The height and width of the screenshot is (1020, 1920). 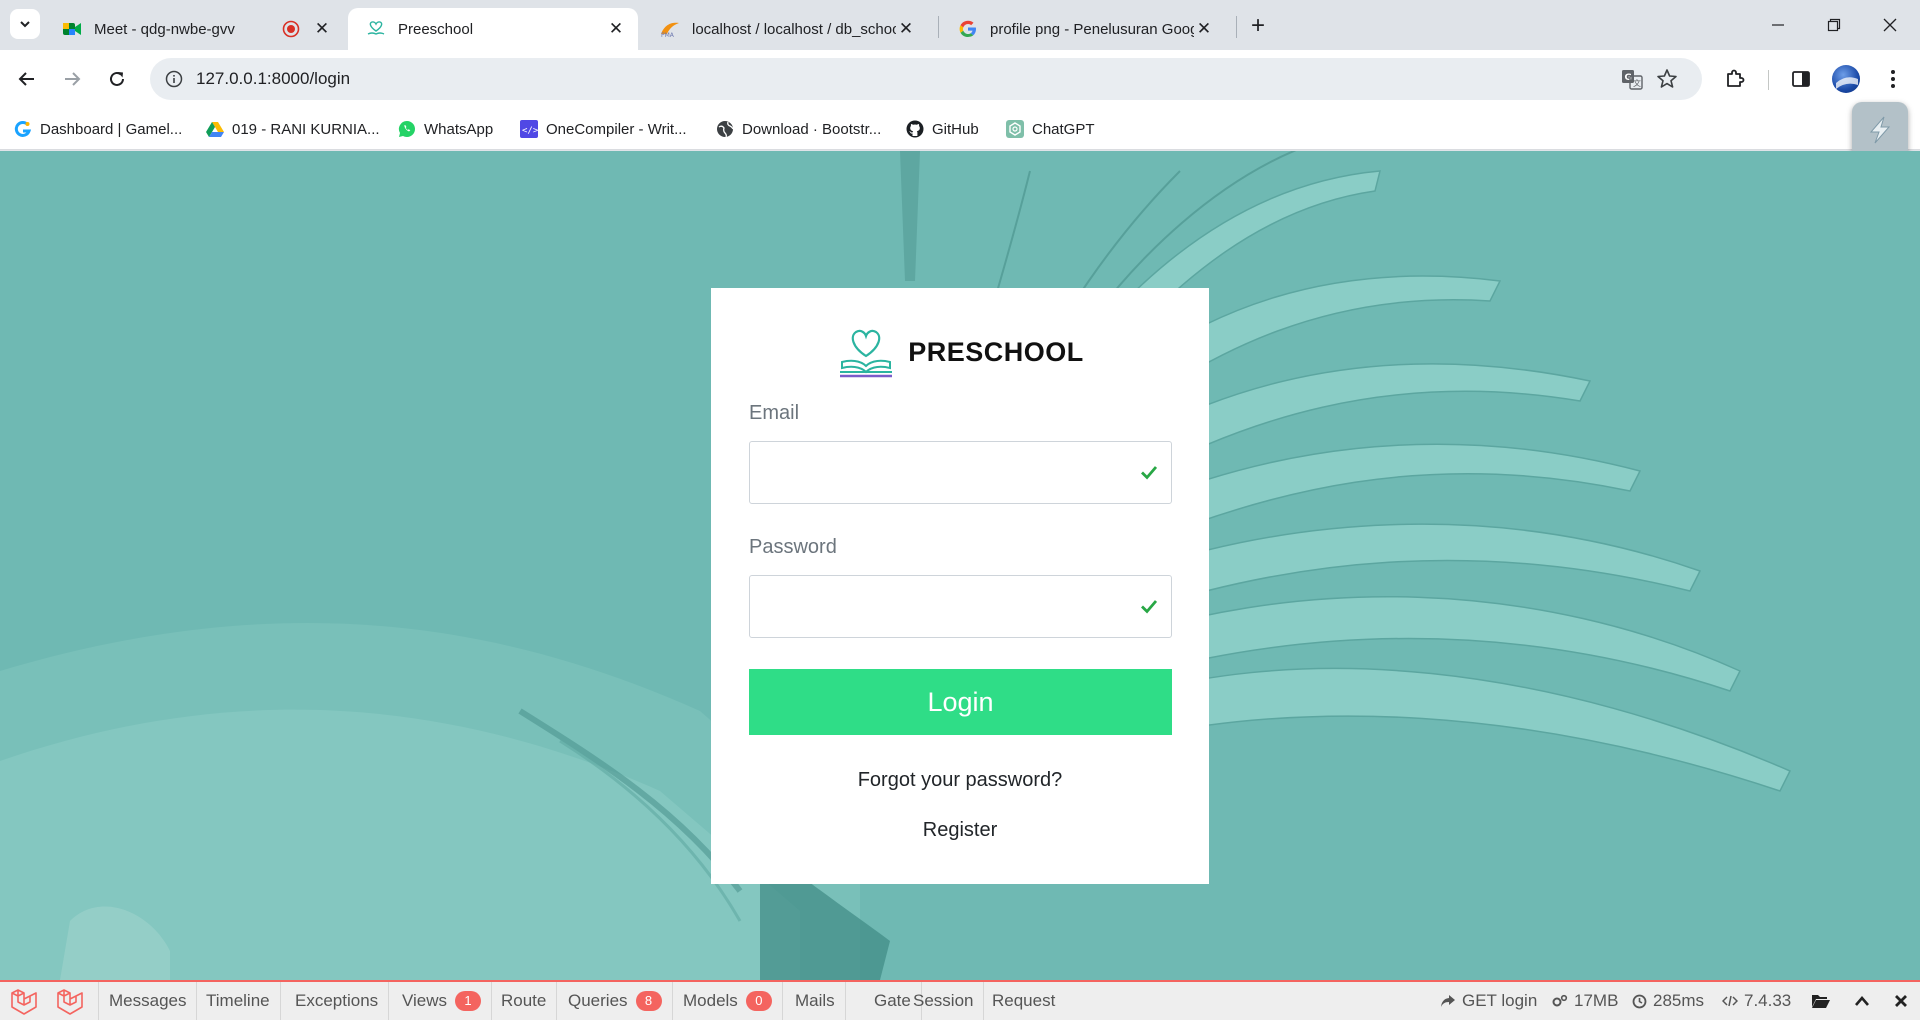 What do you see at coordinates (926, 79) in the screenshot?
I see `address-bar: 127.0.0.1:8000/login G文` at bounding box center [926, 79].